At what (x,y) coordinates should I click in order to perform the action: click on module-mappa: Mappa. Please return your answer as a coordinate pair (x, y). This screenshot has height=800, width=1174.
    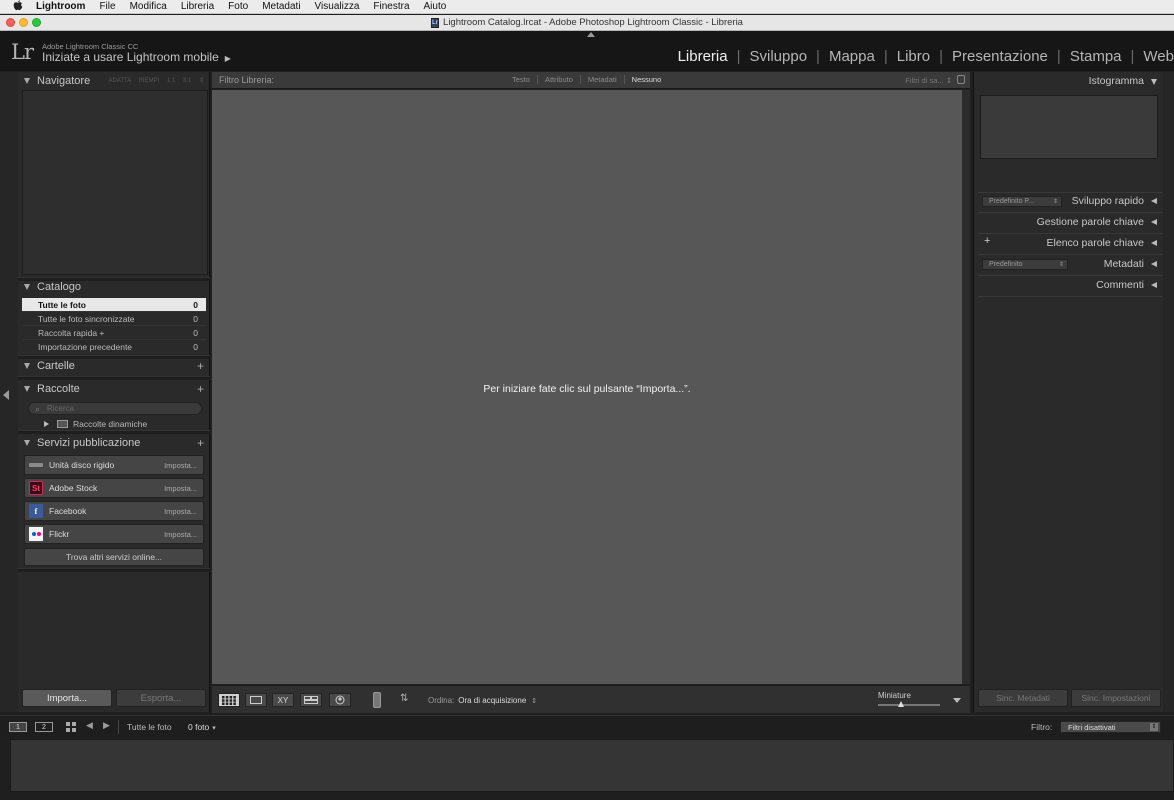
    Looking at the image, I should click on (852, 56).